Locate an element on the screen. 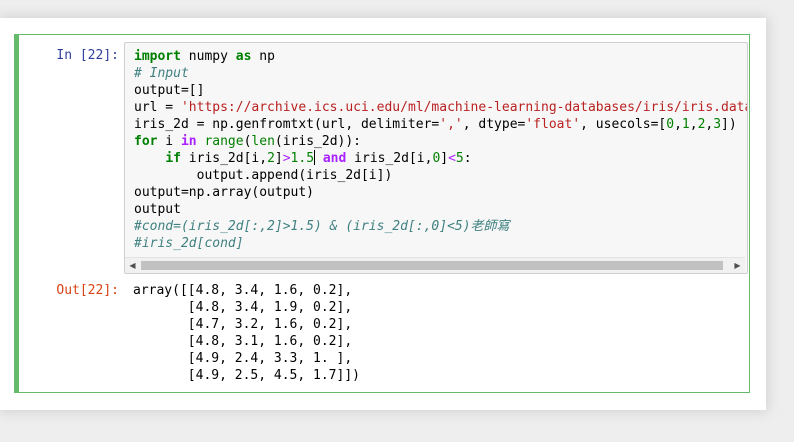  number-0: 0 is located at coordinates (670, 124).